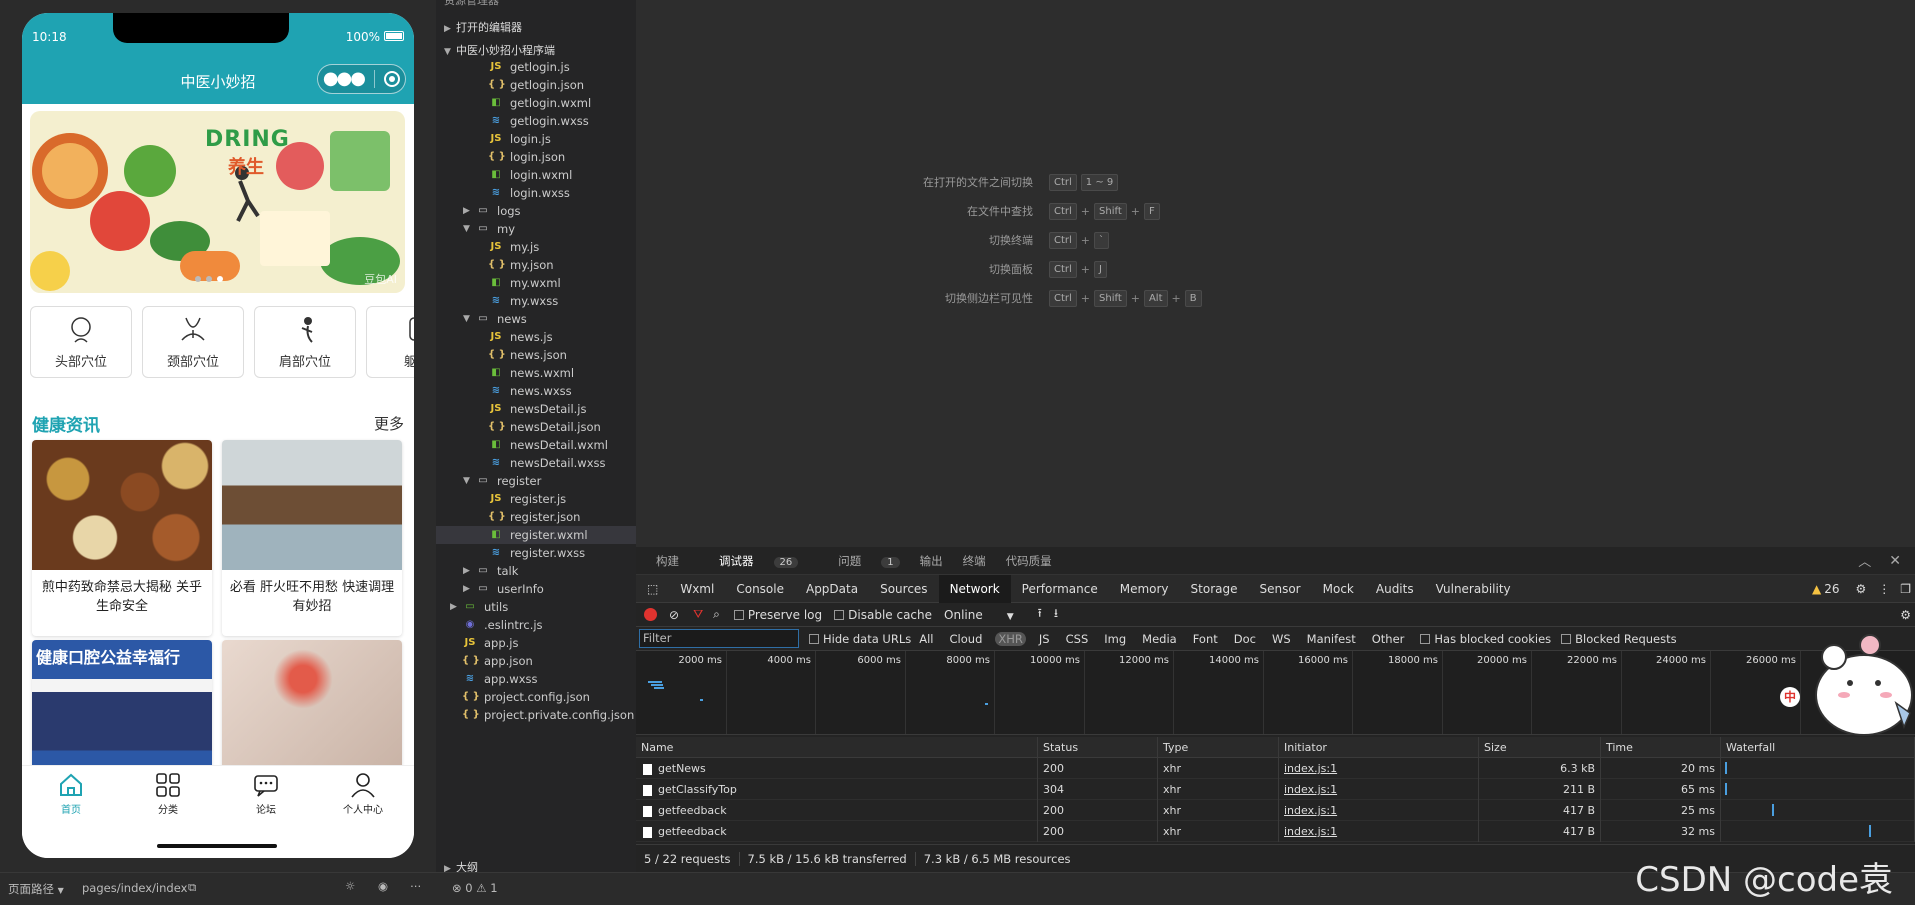  What do you see at coordinates (926, 639) in the screenshot?
I see `type-filter-all: All` at bounding box center [926, 639].